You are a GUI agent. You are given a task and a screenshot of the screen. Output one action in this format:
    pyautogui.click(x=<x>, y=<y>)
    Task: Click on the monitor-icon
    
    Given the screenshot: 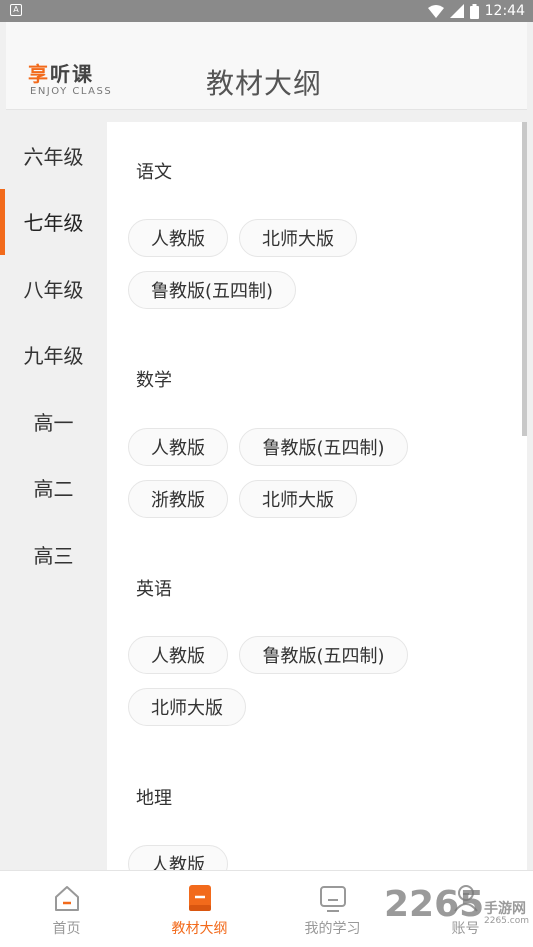 What is the action you would take?
    pyautogui.click(x=333, y=898)
    